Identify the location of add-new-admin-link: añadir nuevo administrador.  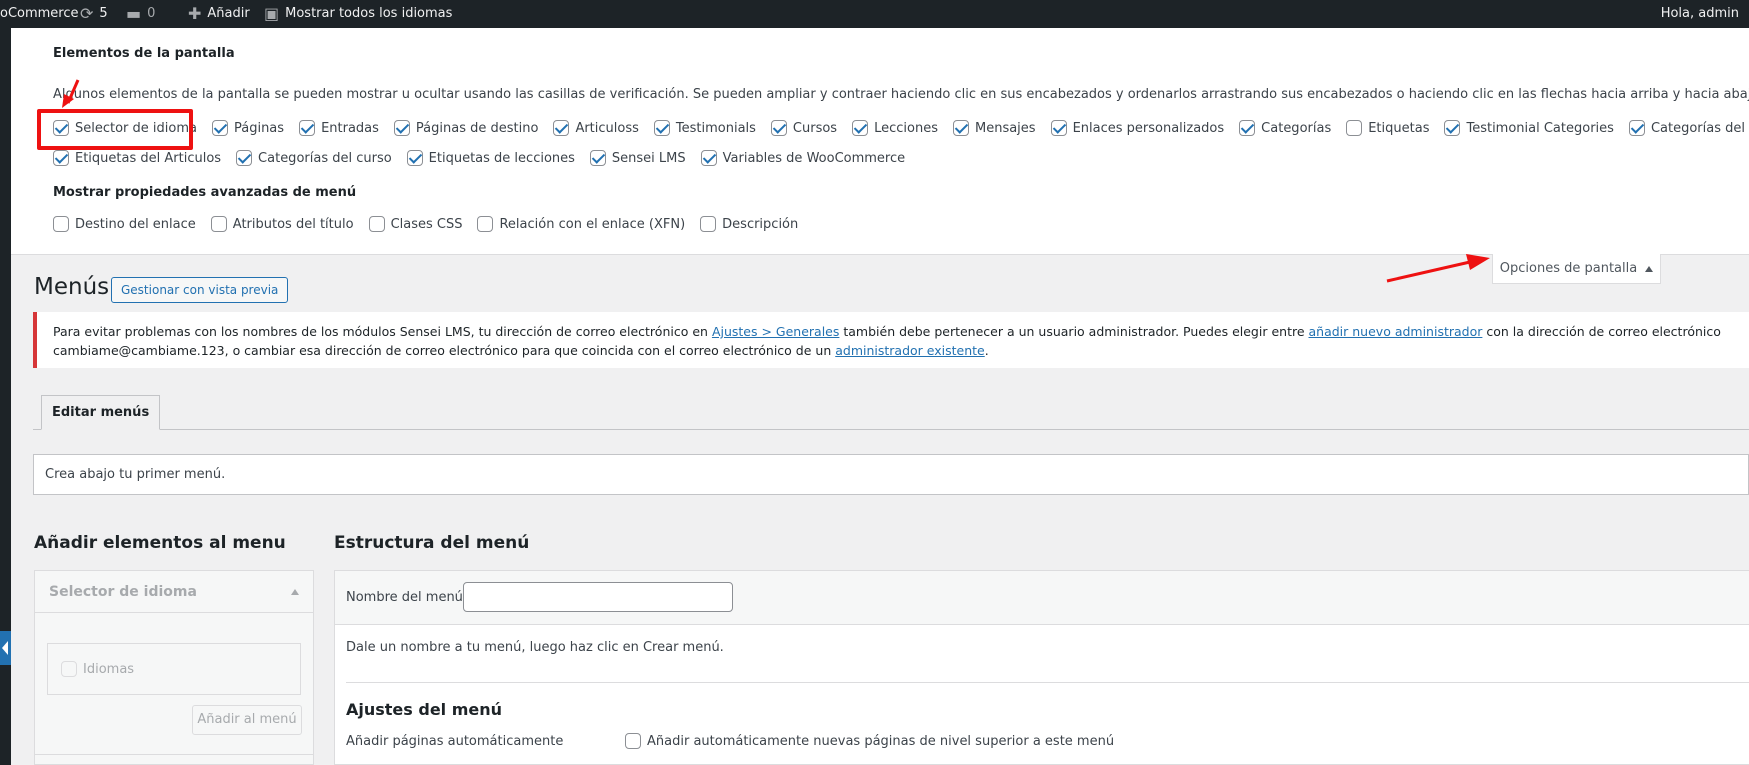
(1396, 331).